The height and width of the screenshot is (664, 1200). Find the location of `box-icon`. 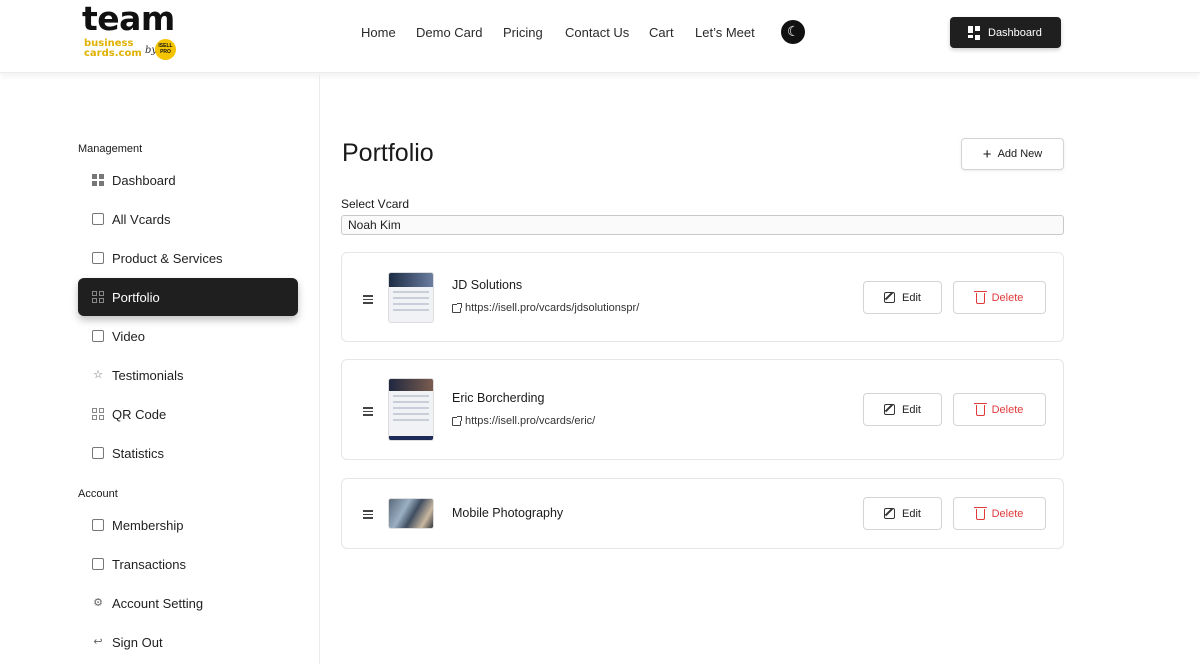

box-icon is located at coordinates (98, 258).